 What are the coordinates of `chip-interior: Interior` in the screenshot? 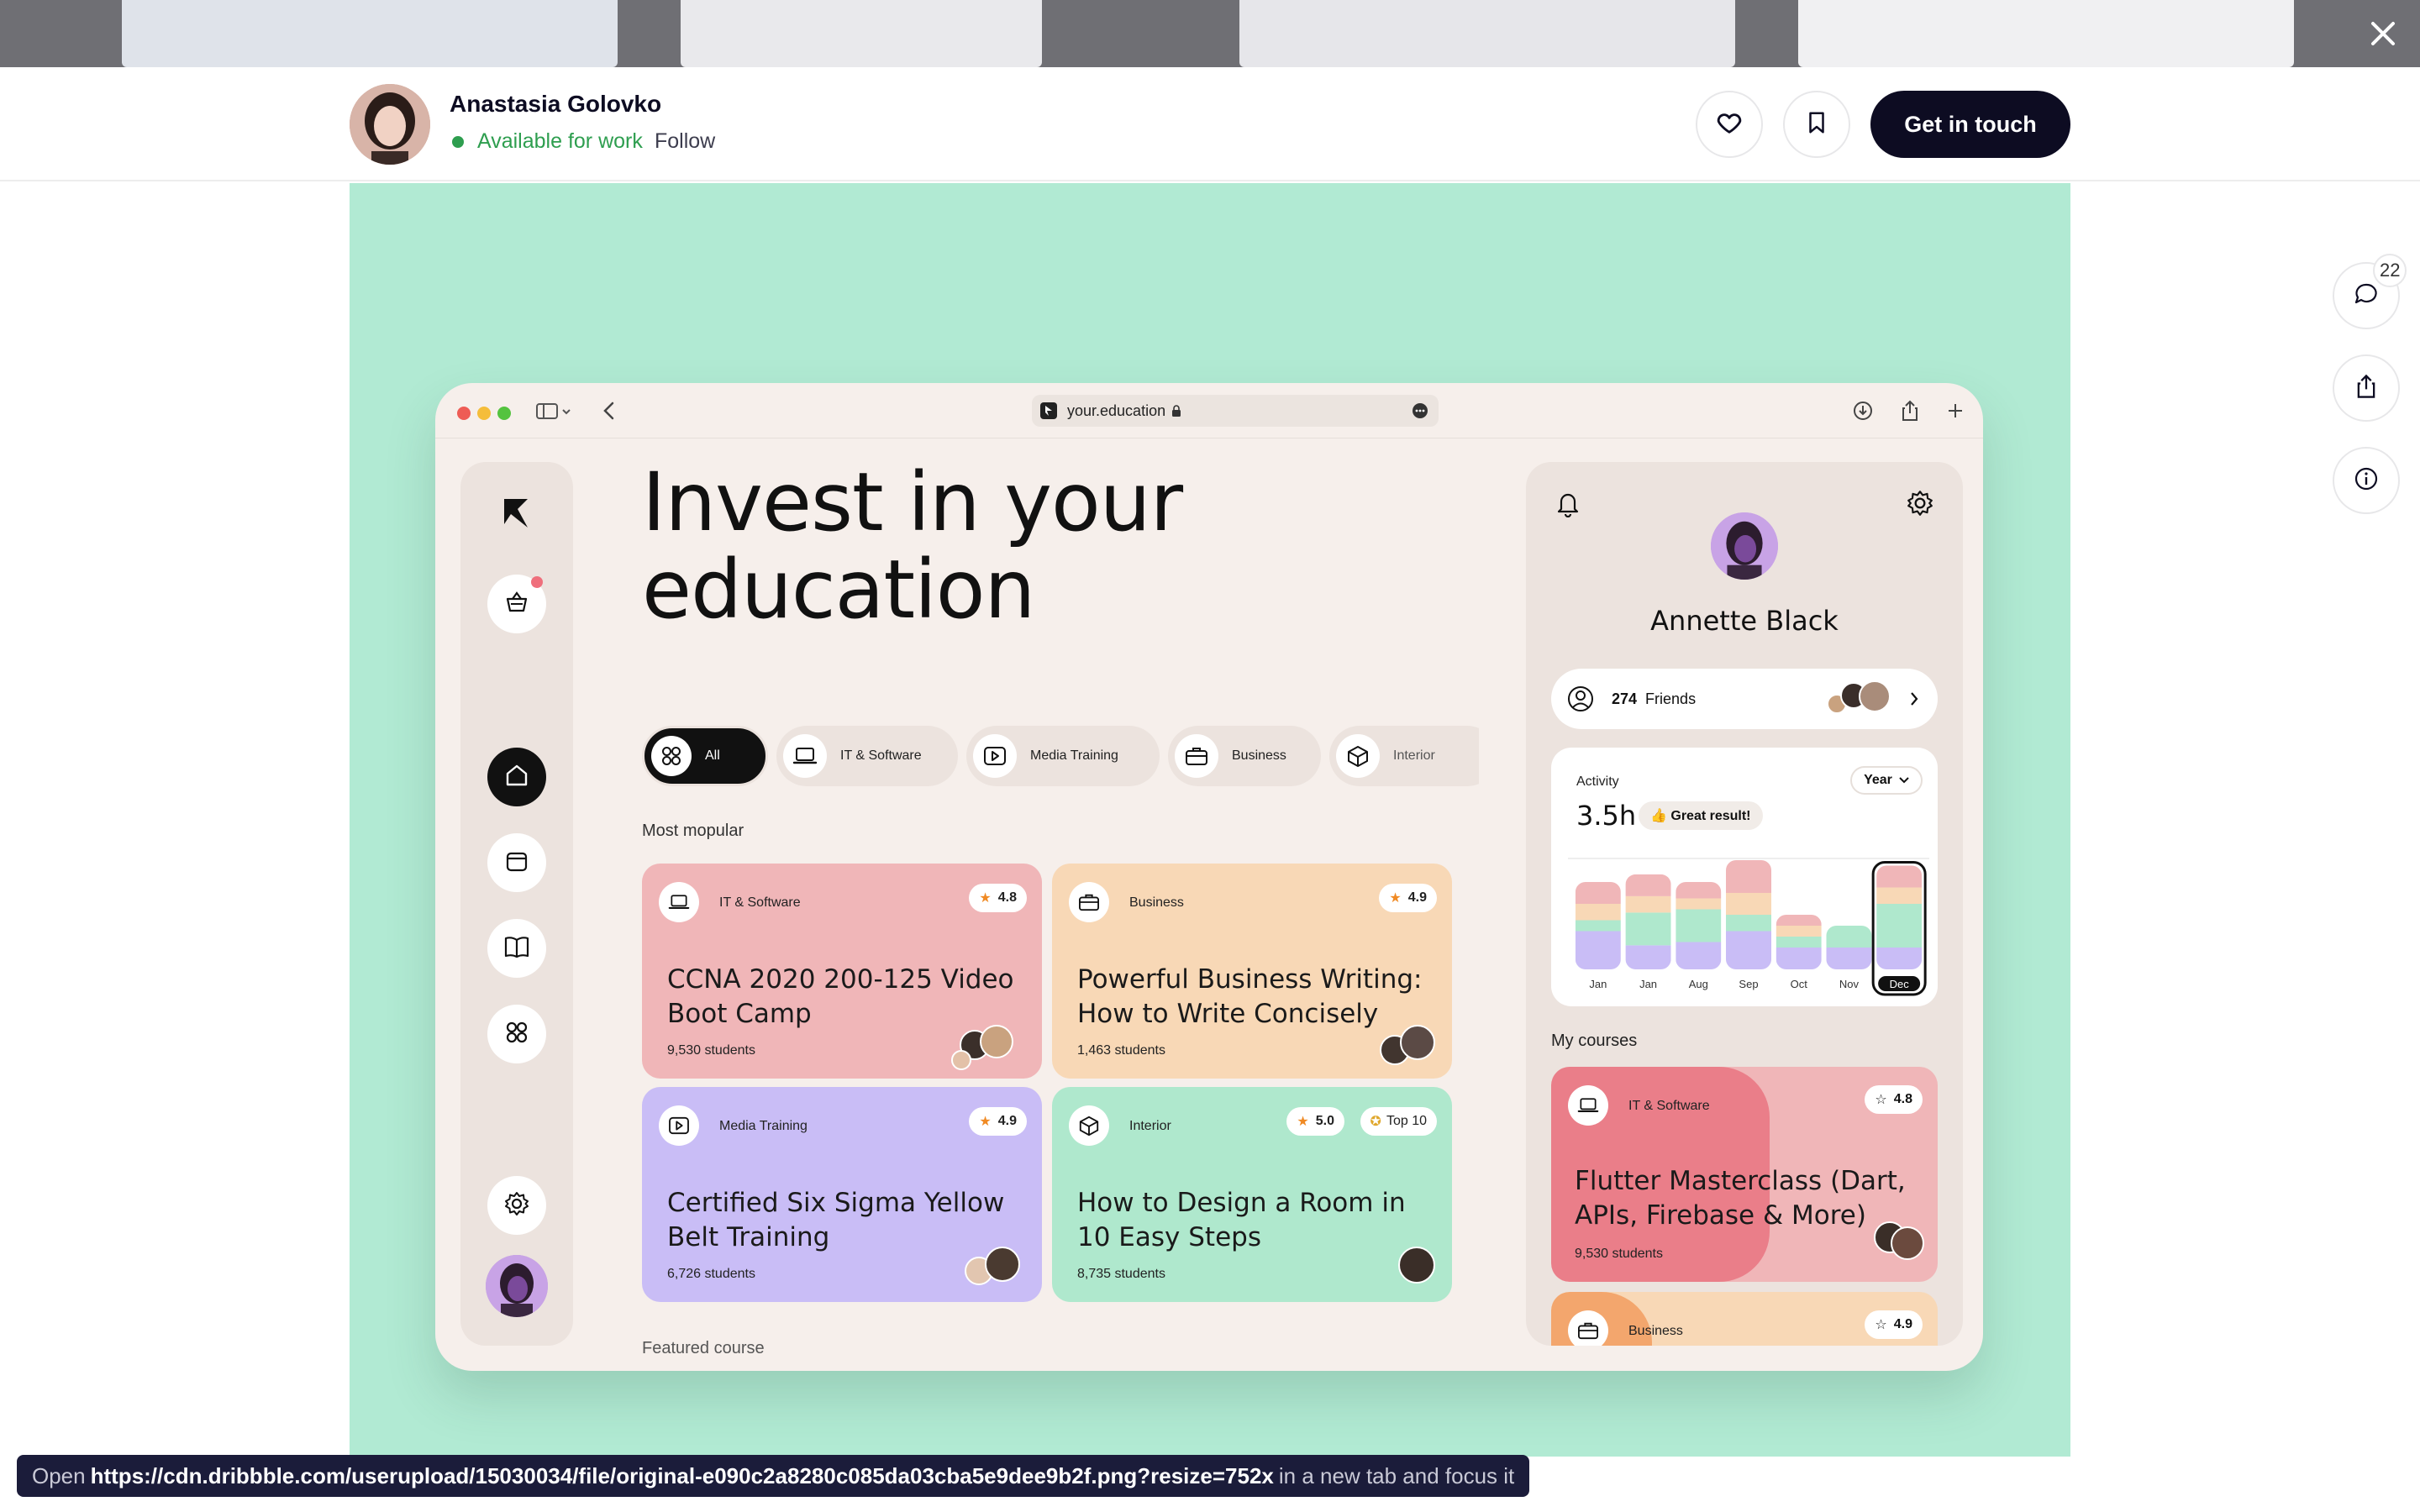 It's located at (1404, 756).